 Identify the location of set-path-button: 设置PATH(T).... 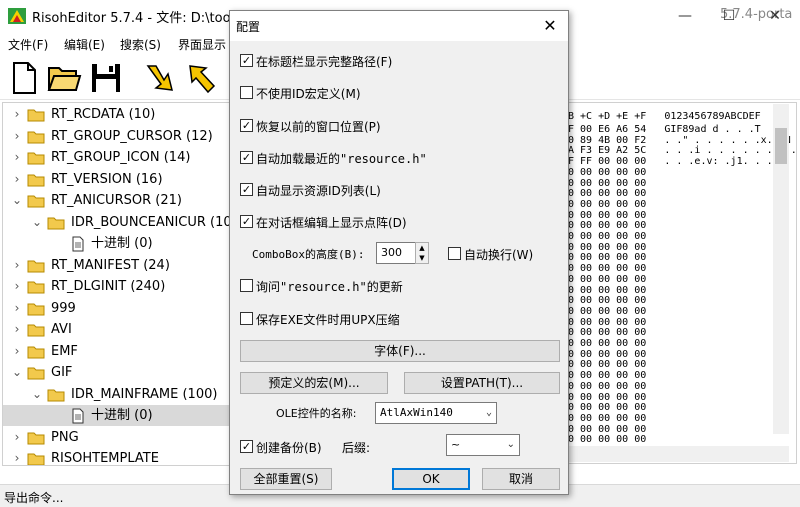
(482, 383).